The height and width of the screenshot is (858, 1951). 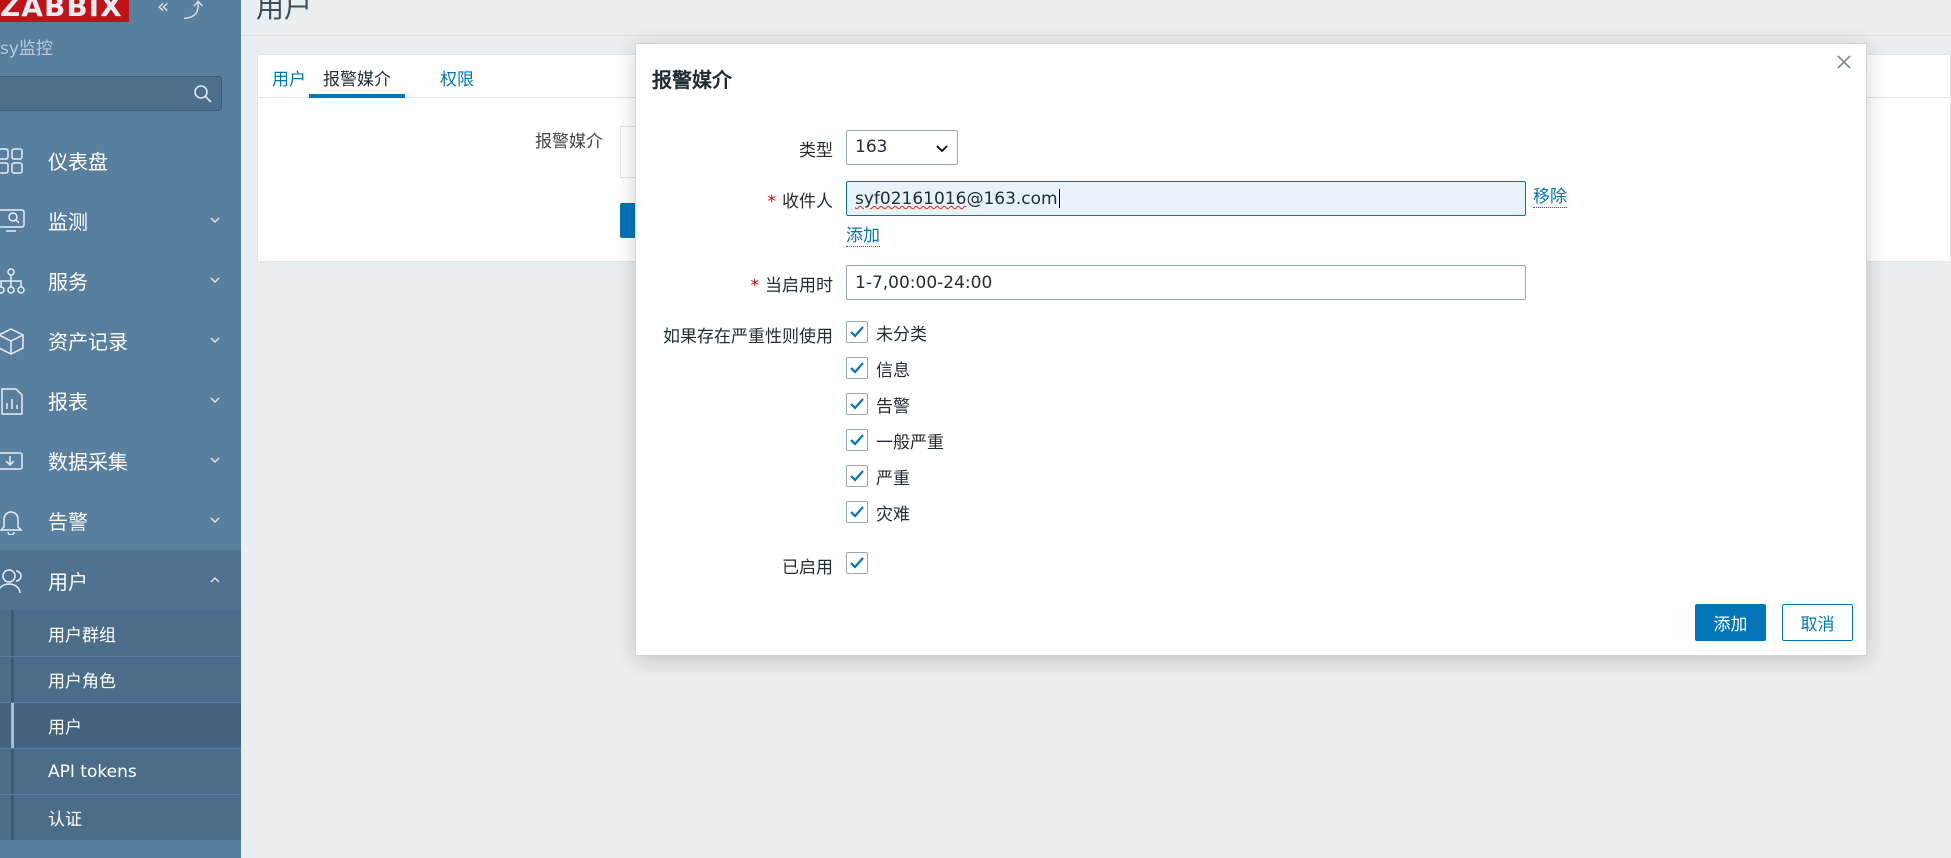 What do you see at coordinates (12, 341) in the screenshot?
I see `inventory-icon` at bounding box center [12, 341].